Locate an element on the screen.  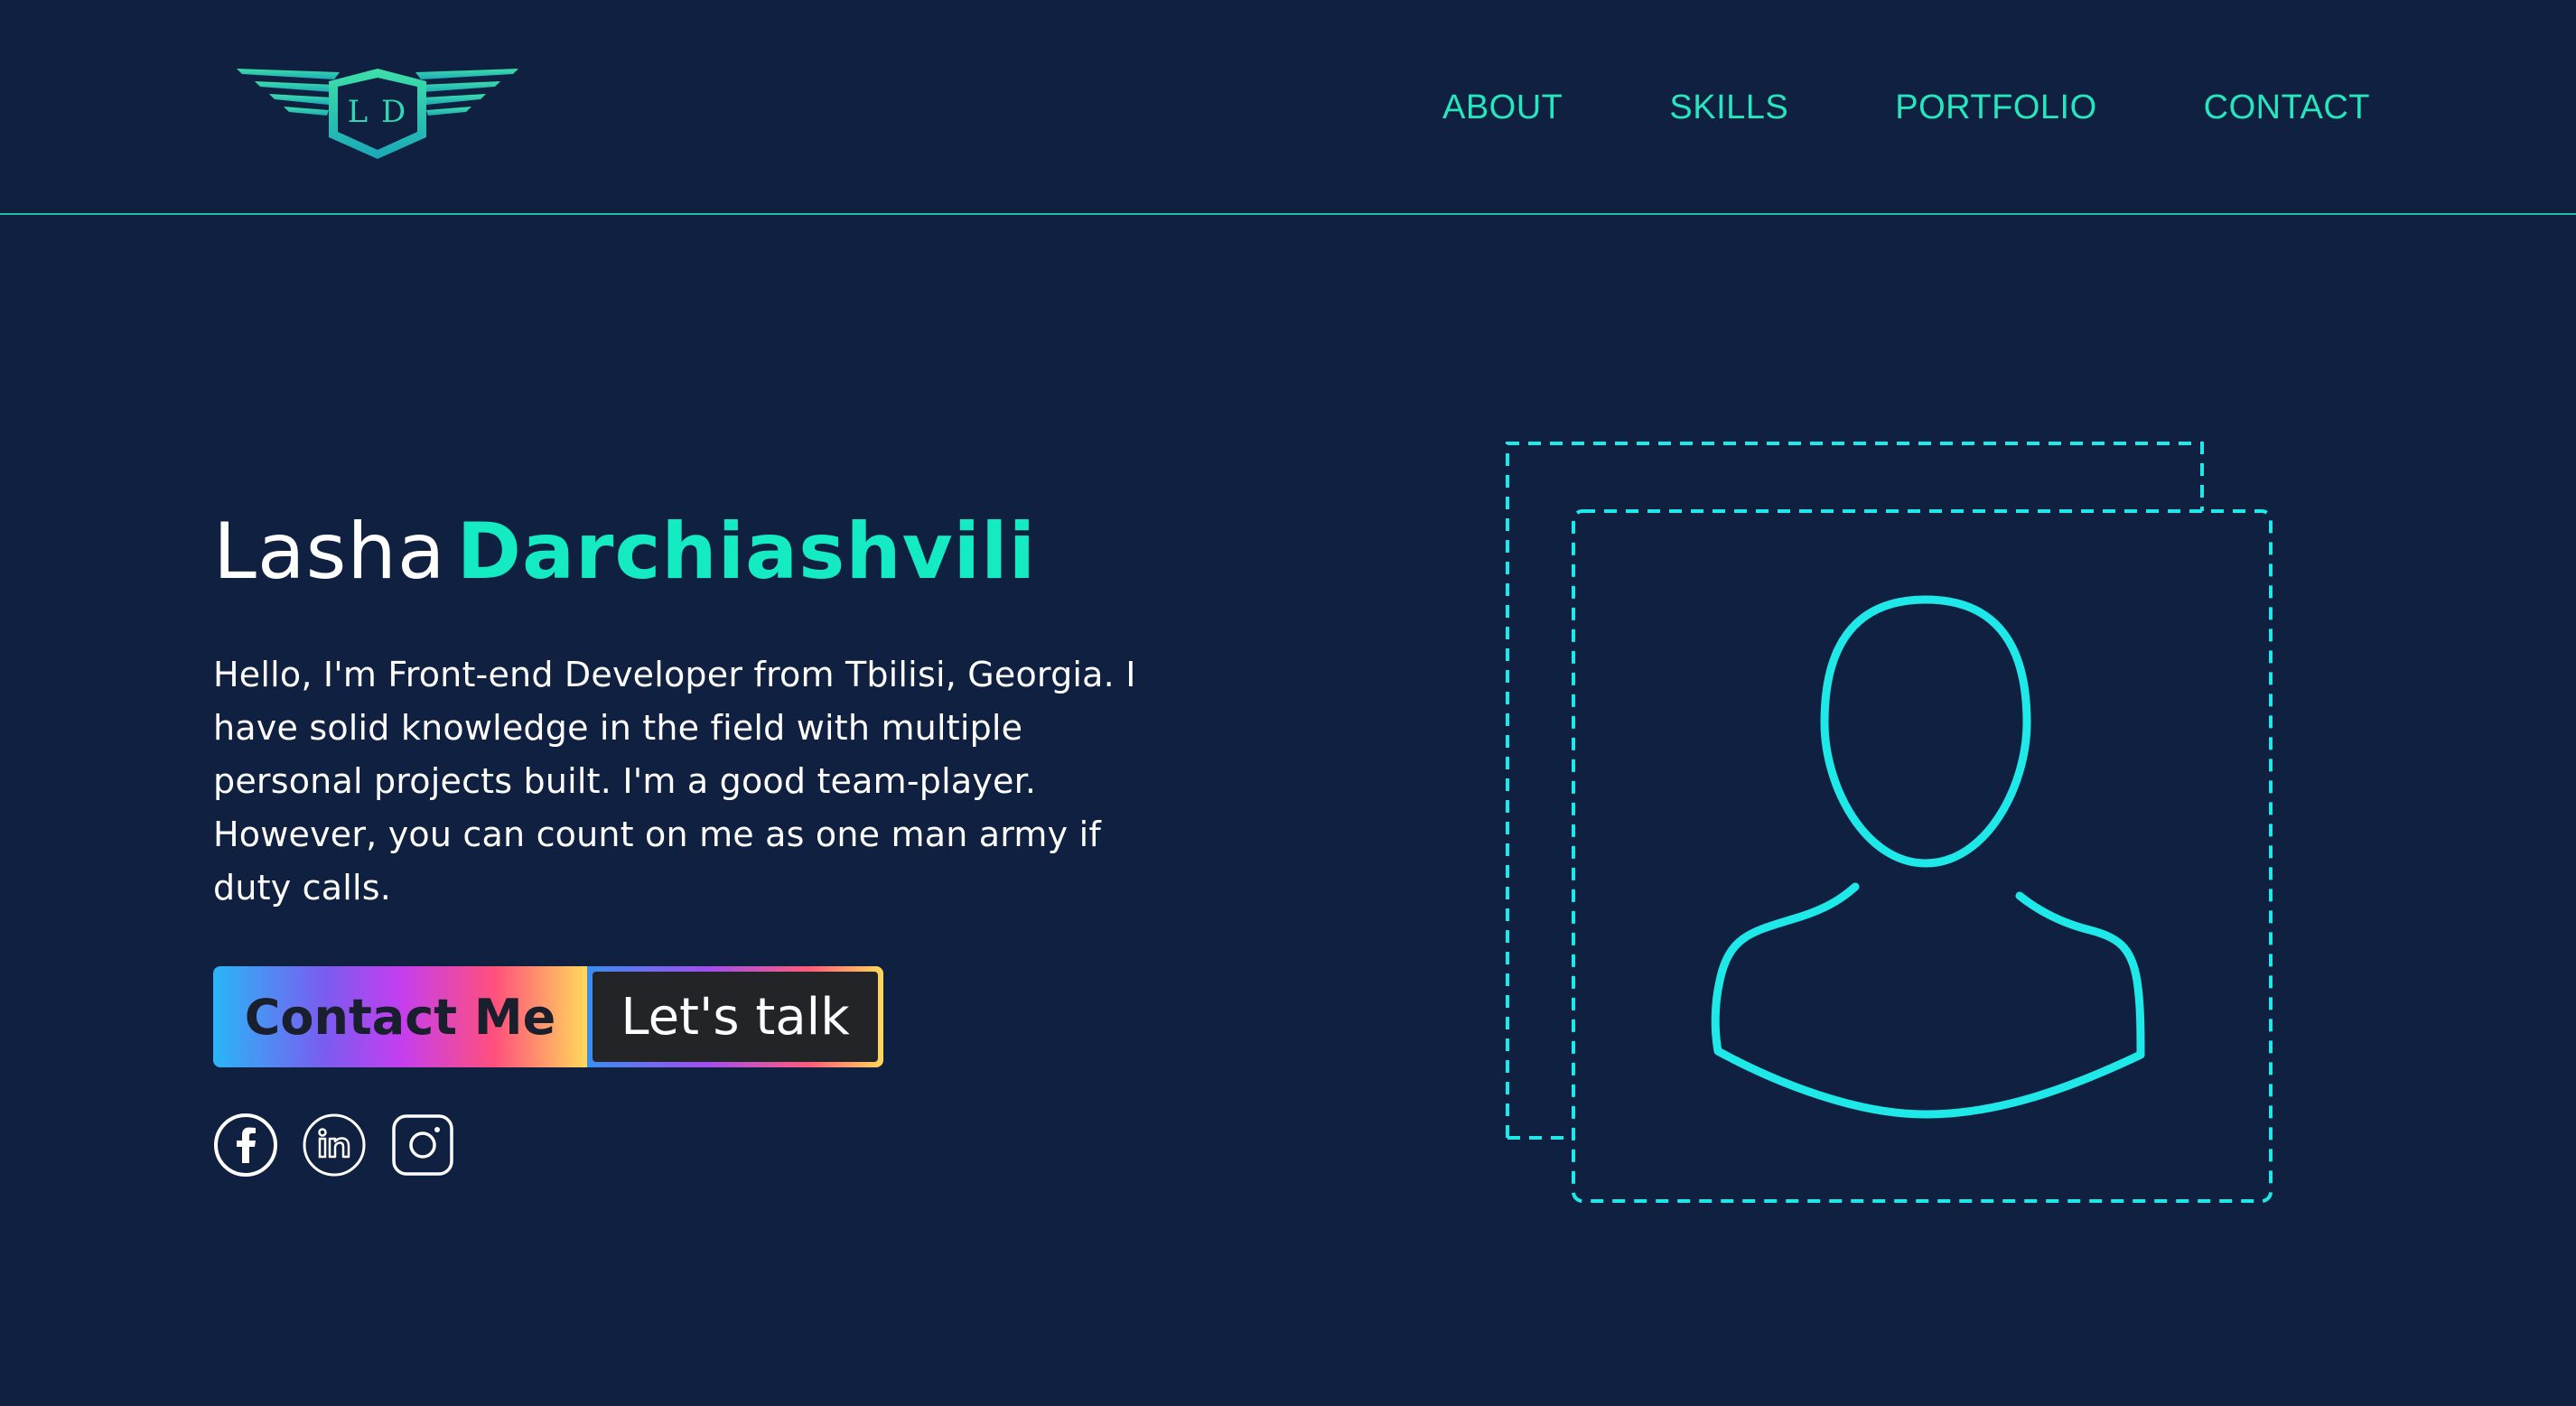
cta-button-group: Contact Me Let's talk is located at coordinates (548, 1016).